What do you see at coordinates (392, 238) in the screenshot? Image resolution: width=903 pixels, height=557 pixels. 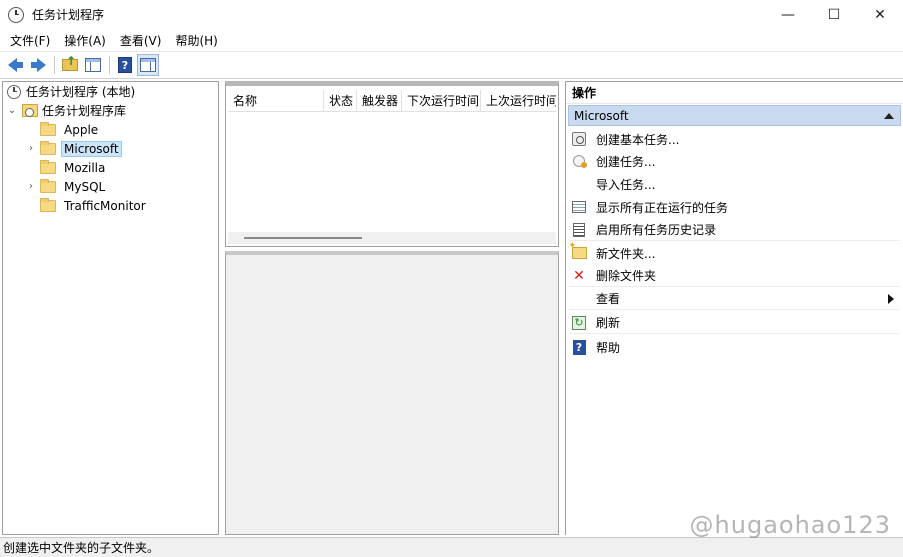 I see `horizontal-scrollbar` at bounding box center [392, 238].